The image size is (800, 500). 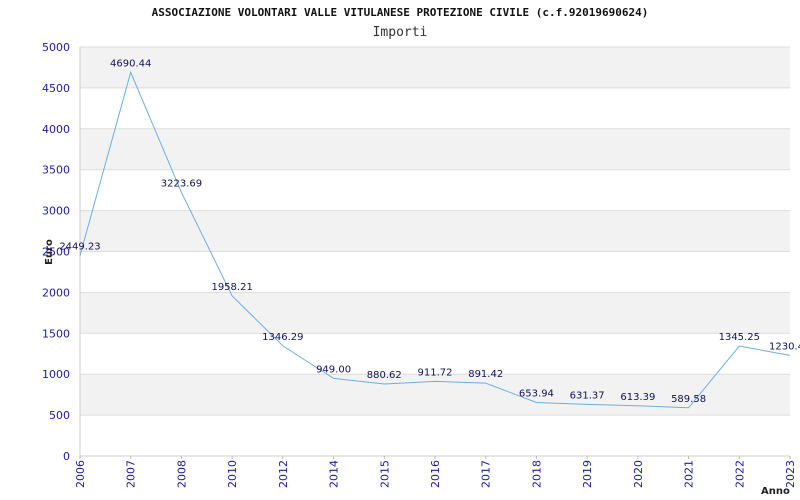 What do you see at coordinates (790, 474) in the screenshot?
I see `x-tick-label: 2023` at bounding box center [790, 474].